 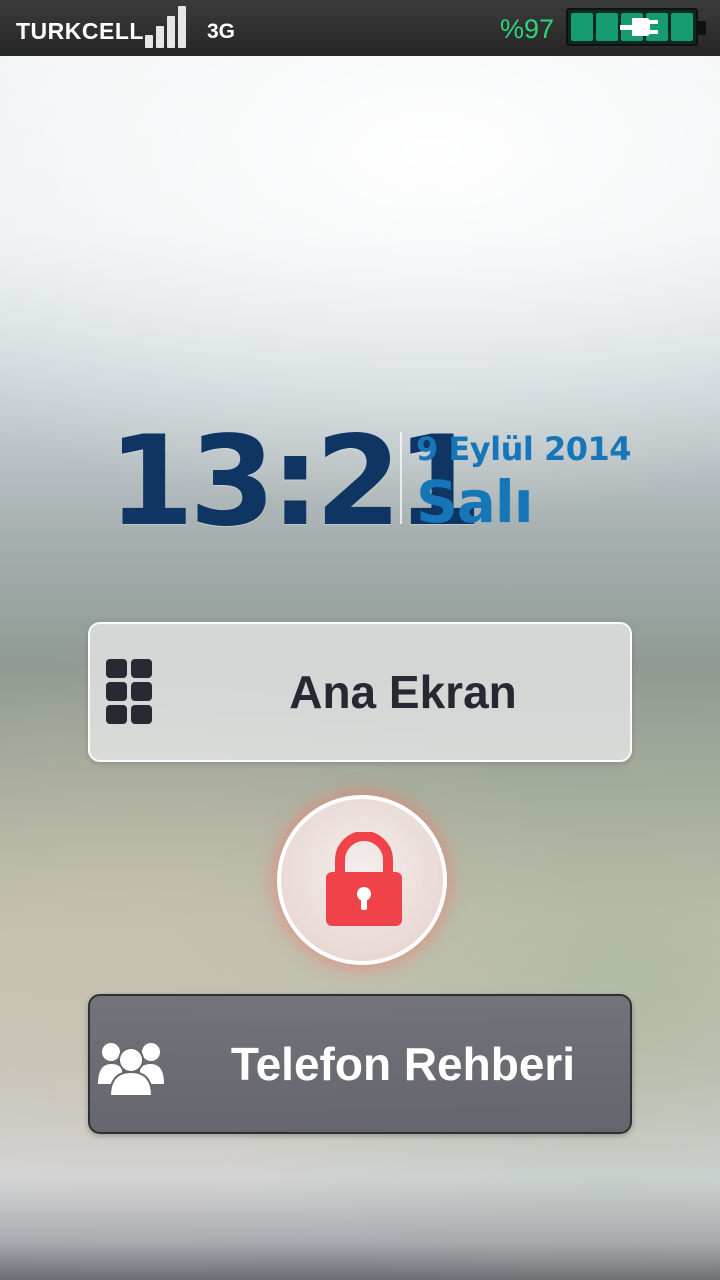 What do you see at coordinates (80, 31) in the screenshot?
I see `carrier-name: TURKCELL` at bounding box center [80, 31].